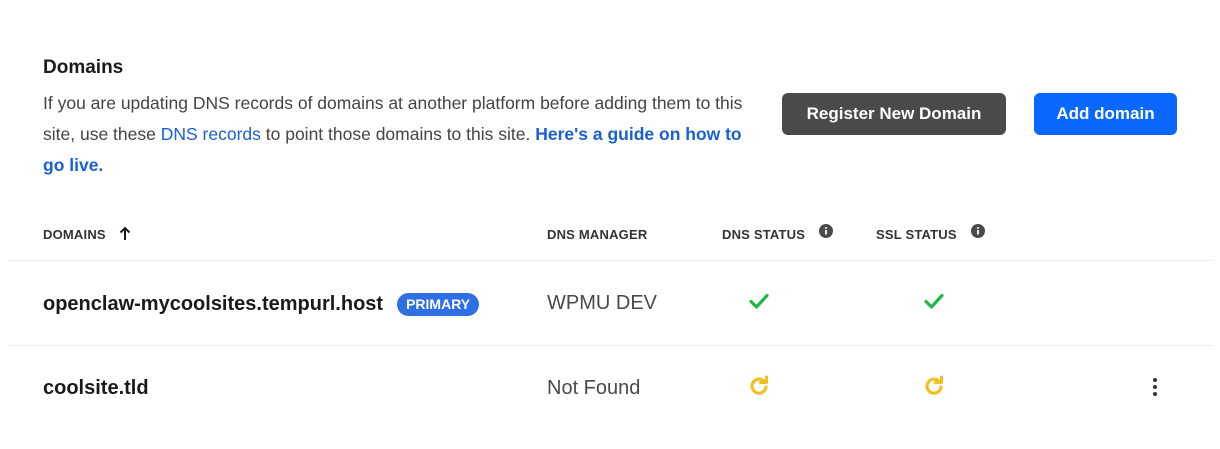 The width and height of the screenshot is (1220, 449). I want to click on column-header-dns-manager: DNS MANAGER, so click(597, 234).